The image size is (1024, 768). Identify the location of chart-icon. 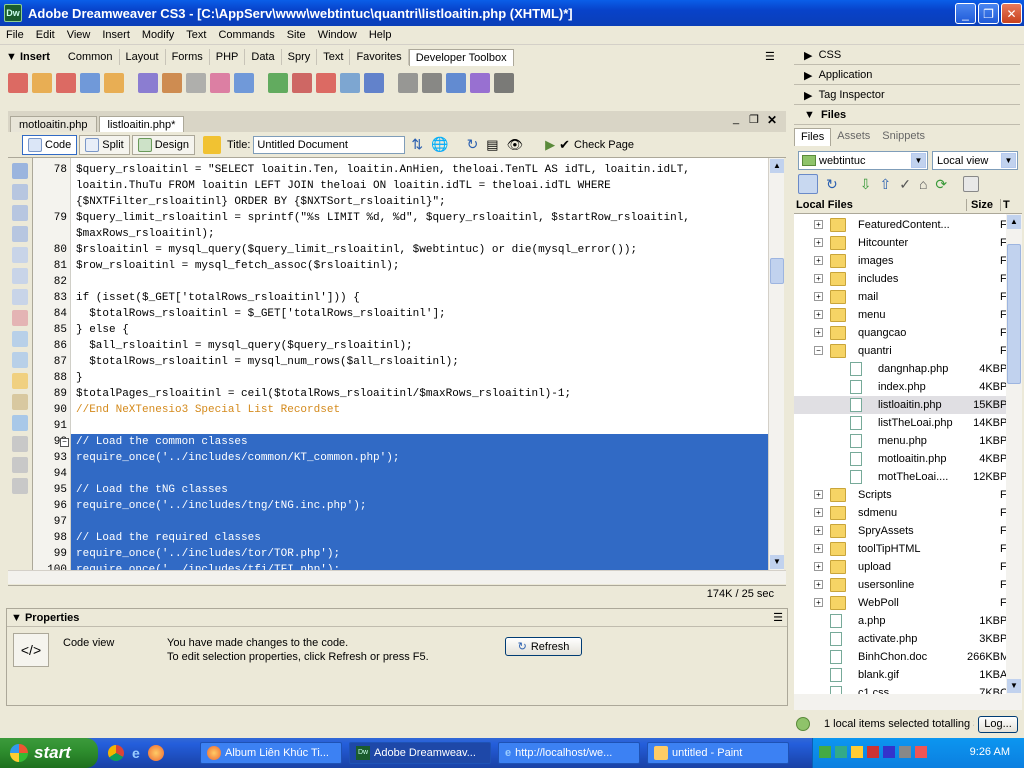
(480, 83).